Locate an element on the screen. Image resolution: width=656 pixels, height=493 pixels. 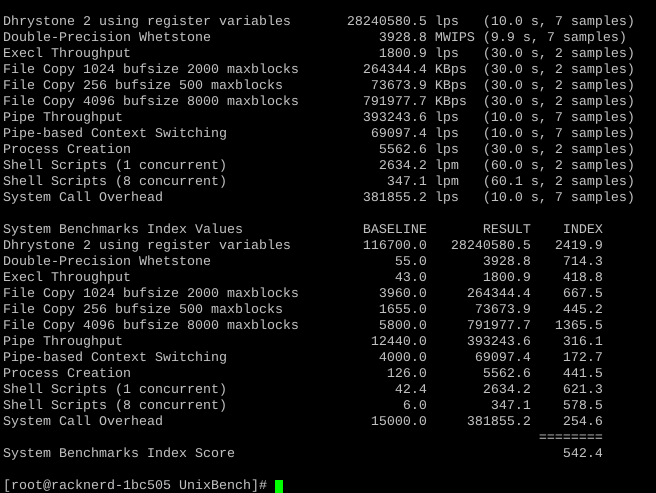
sample-info: (9.9 s, 7 samples) is located at coordinates (554, 38).